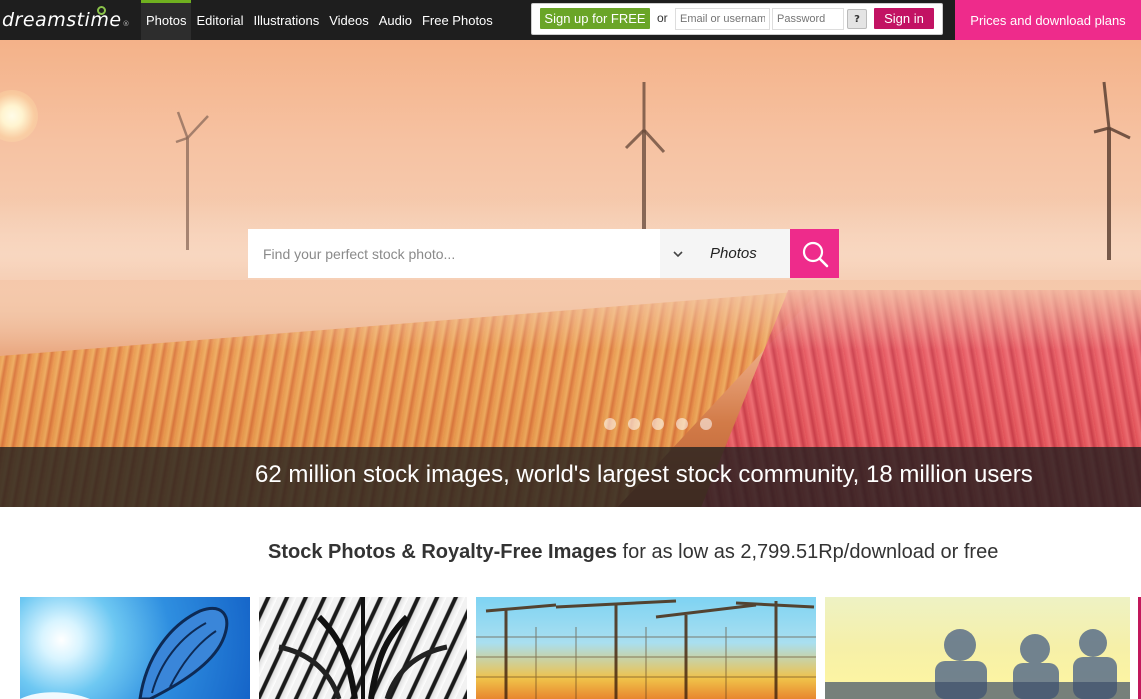 This screenshot has height=699, width=1141. Describe the element at coordinates (977, 664) in the screenshot. I see `silhouettes-image` at that location.